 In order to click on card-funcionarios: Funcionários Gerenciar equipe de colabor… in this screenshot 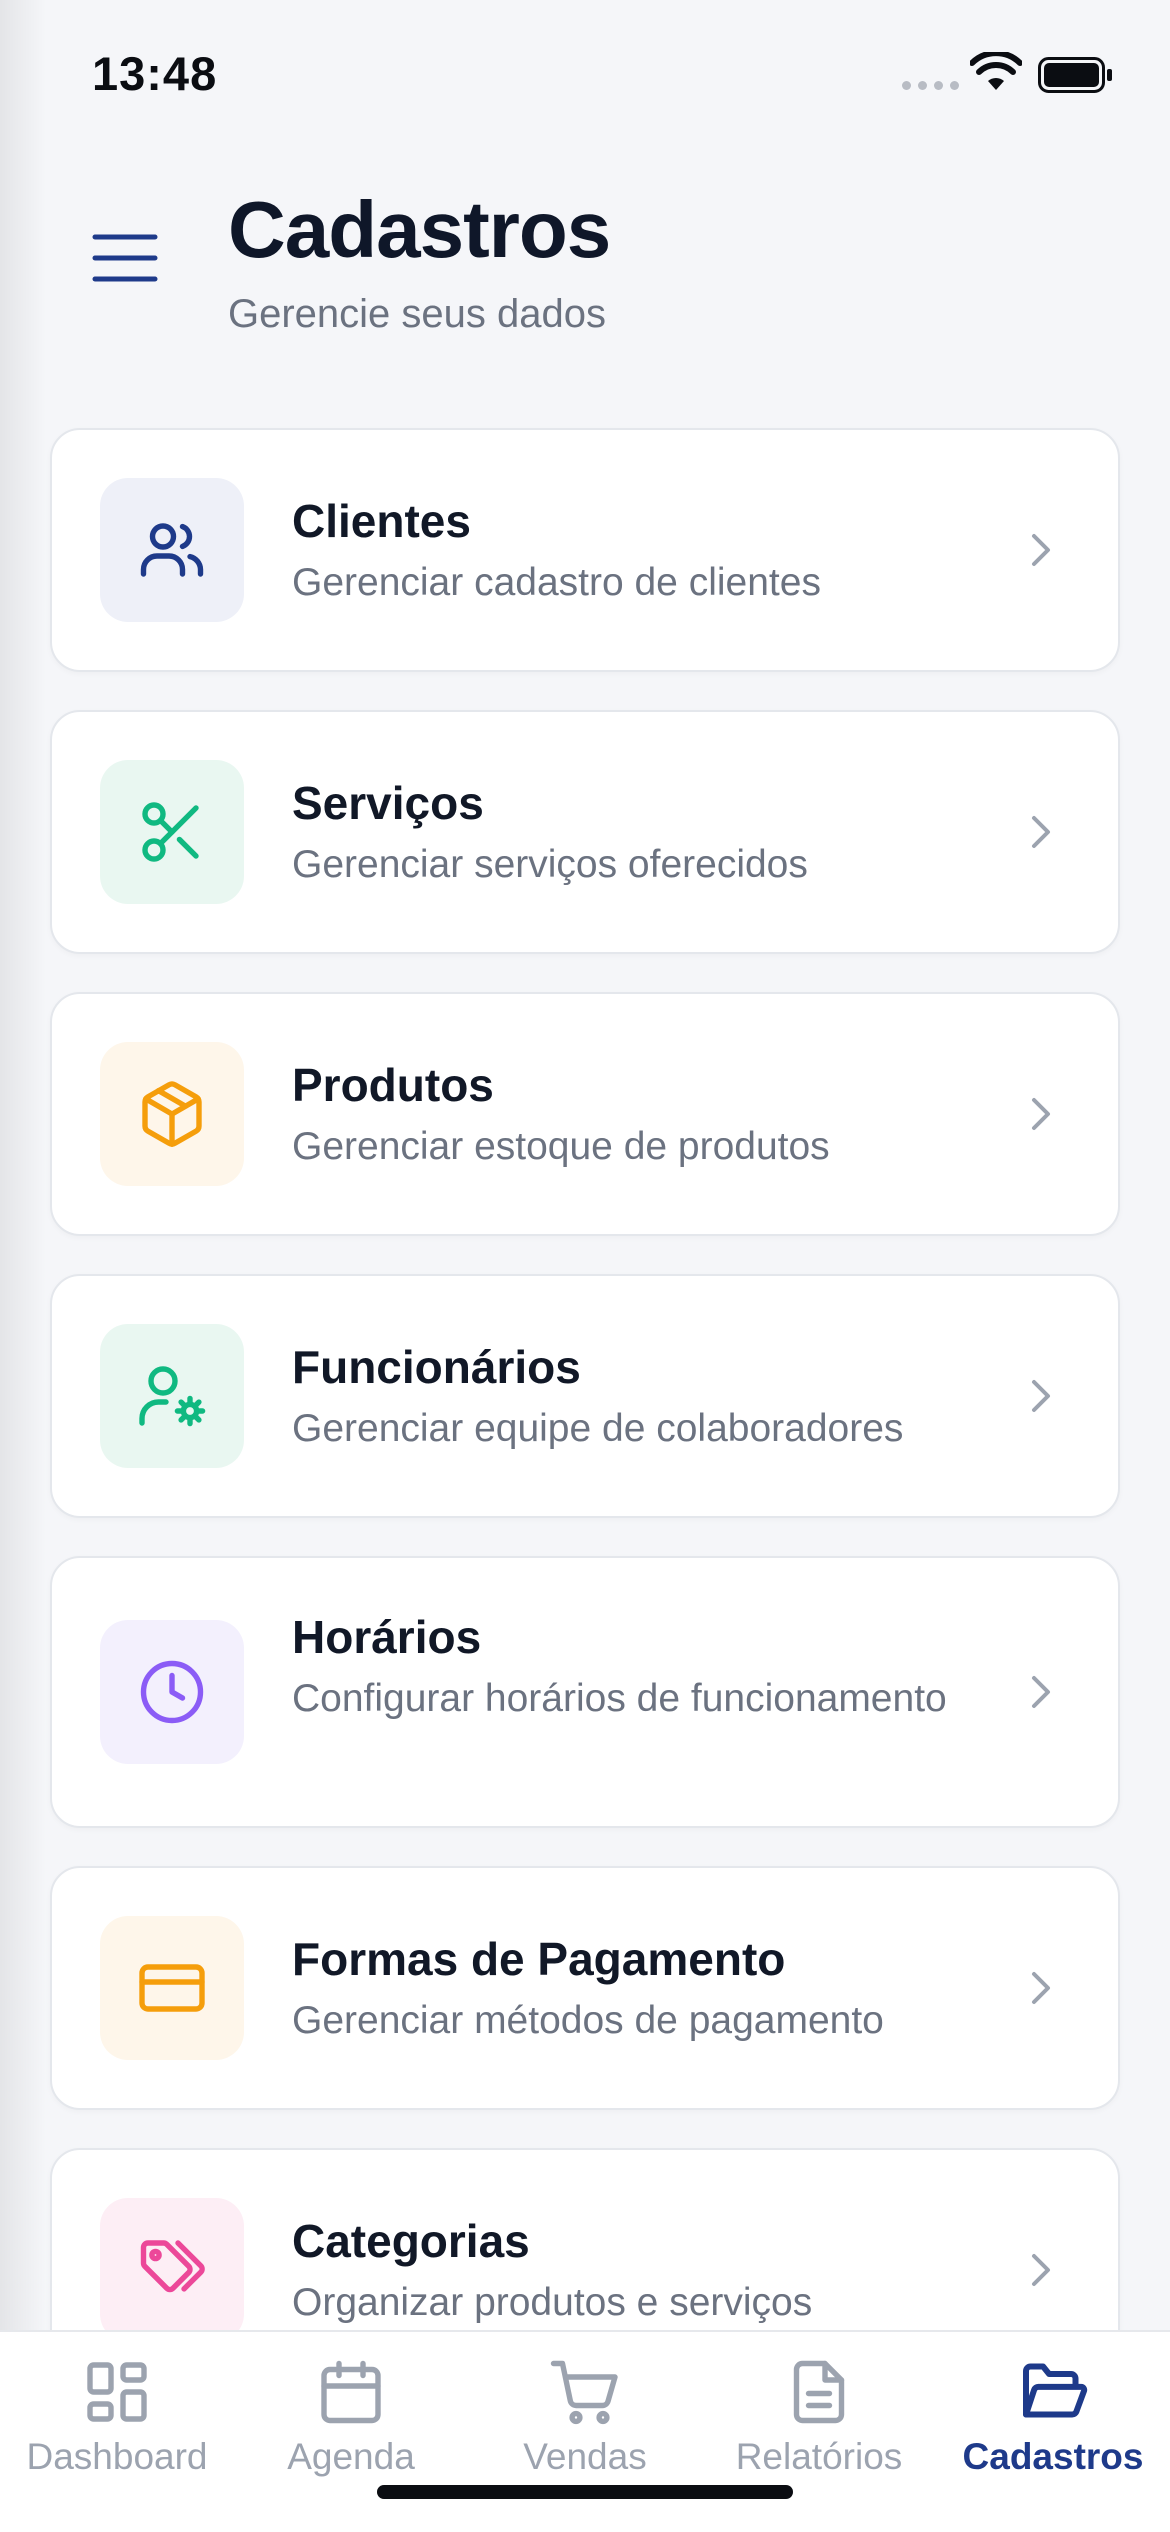, I will do `click(585, 1396)`.